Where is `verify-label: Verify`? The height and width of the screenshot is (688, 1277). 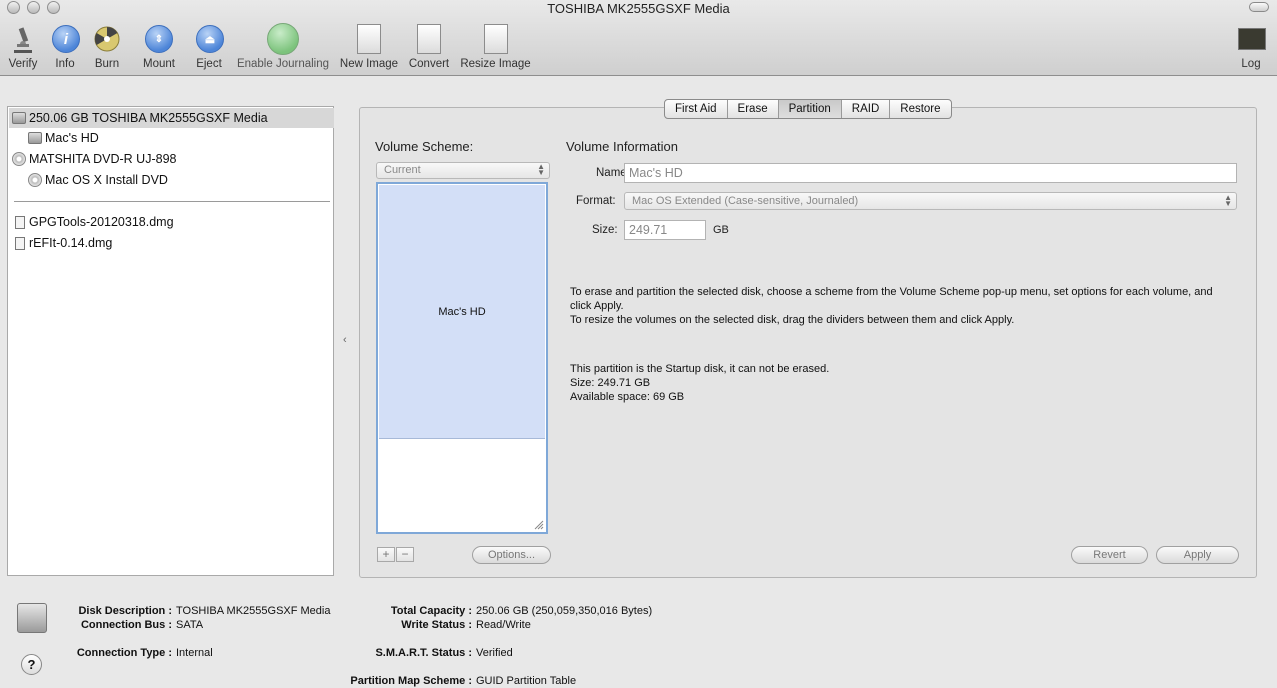 verify-label: Verify is located at coordinates (23, 64).